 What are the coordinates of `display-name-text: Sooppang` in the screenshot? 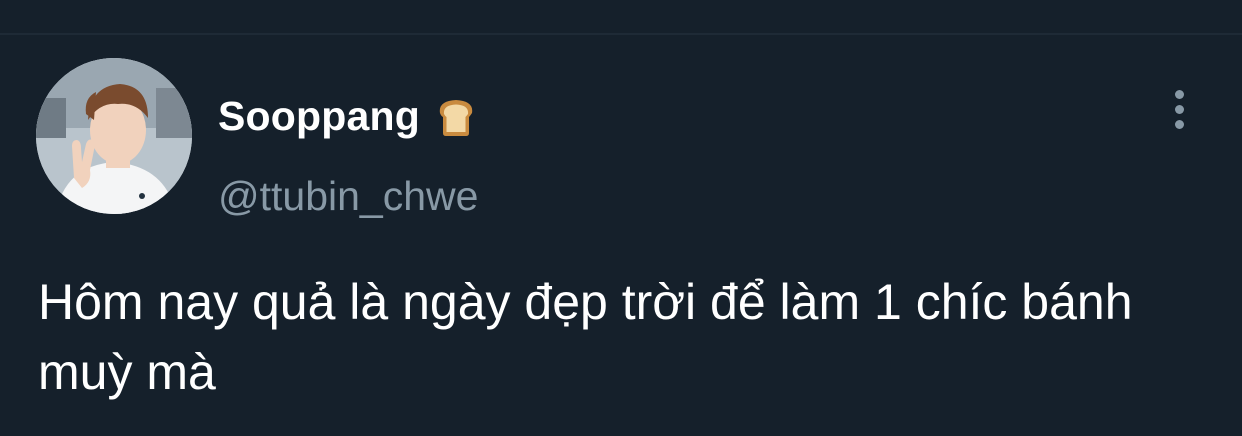 It's located at (319, 116).